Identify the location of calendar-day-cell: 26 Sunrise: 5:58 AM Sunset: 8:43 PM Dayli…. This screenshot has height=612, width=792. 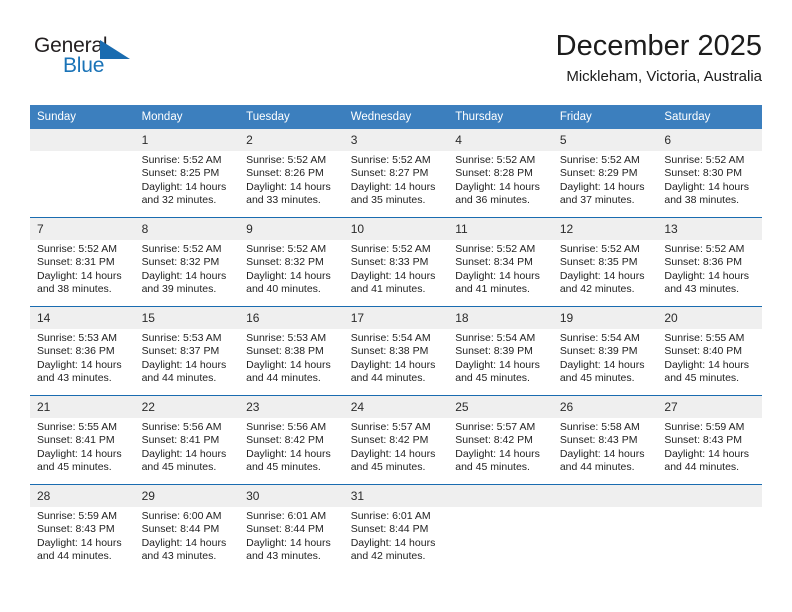
(605, 440).